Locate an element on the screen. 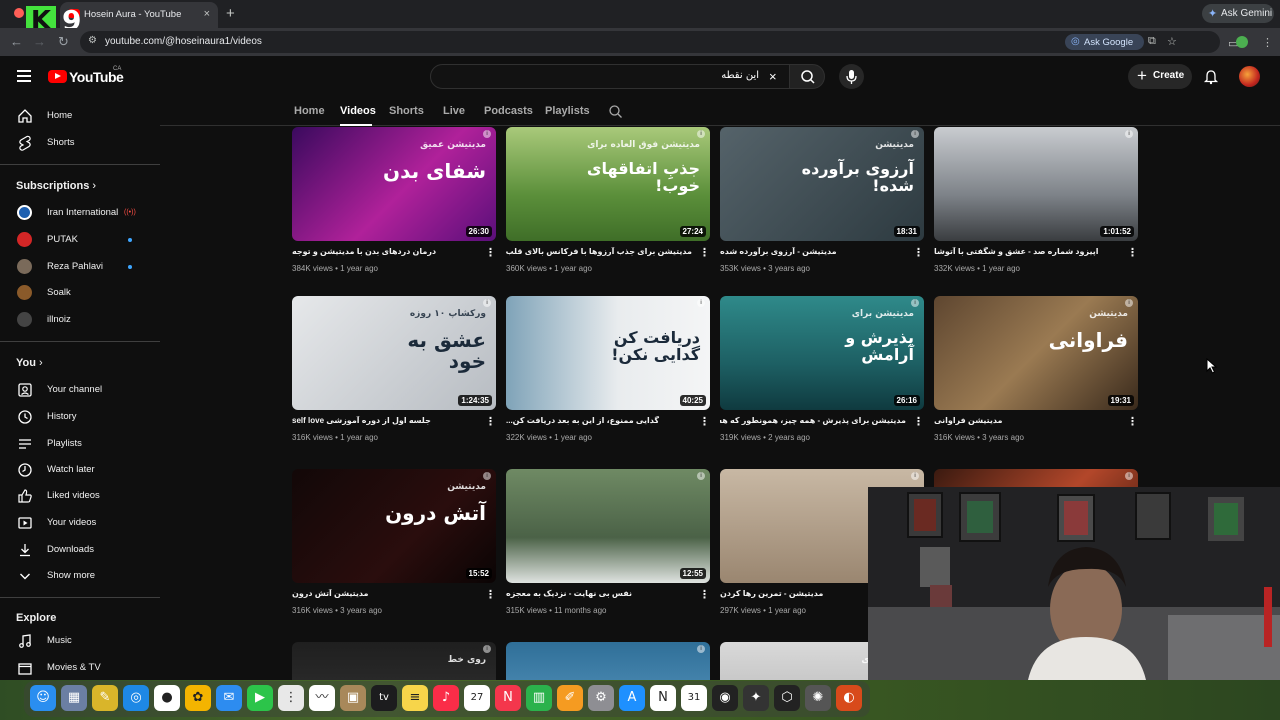  forward-arrow-icon: → is located at coordinates (39, 41).